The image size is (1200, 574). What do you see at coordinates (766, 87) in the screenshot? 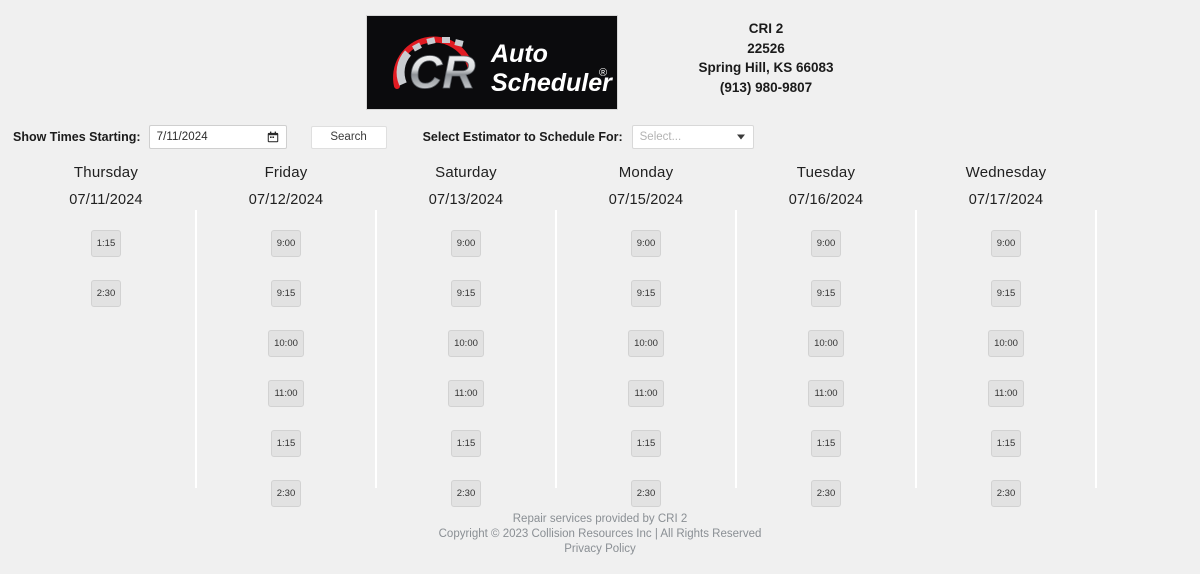
I see `shop-phone: (913) 980-9807` at bounding box center [766, 87].